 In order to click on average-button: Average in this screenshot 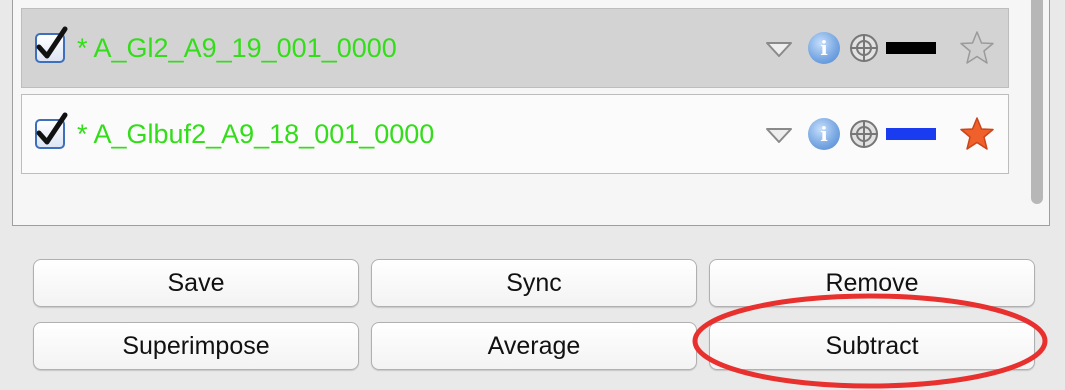, I will do `click(534, 346)`.